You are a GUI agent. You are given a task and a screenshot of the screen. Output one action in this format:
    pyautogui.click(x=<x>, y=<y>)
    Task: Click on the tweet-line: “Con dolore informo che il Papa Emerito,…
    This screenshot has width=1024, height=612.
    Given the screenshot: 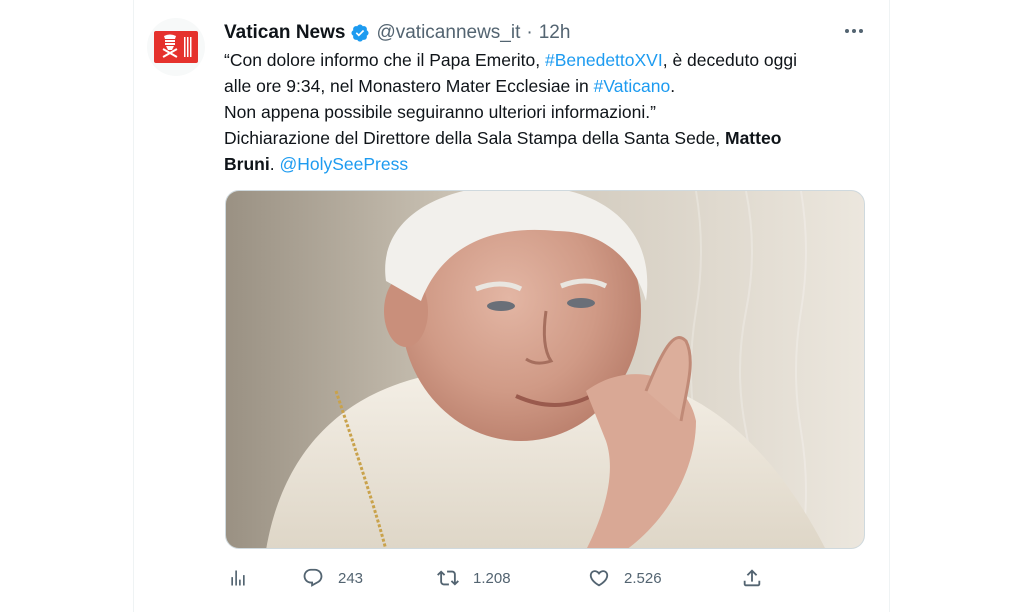 What is the action you would take?
    pyautogui.click(x=549, y=60)
    